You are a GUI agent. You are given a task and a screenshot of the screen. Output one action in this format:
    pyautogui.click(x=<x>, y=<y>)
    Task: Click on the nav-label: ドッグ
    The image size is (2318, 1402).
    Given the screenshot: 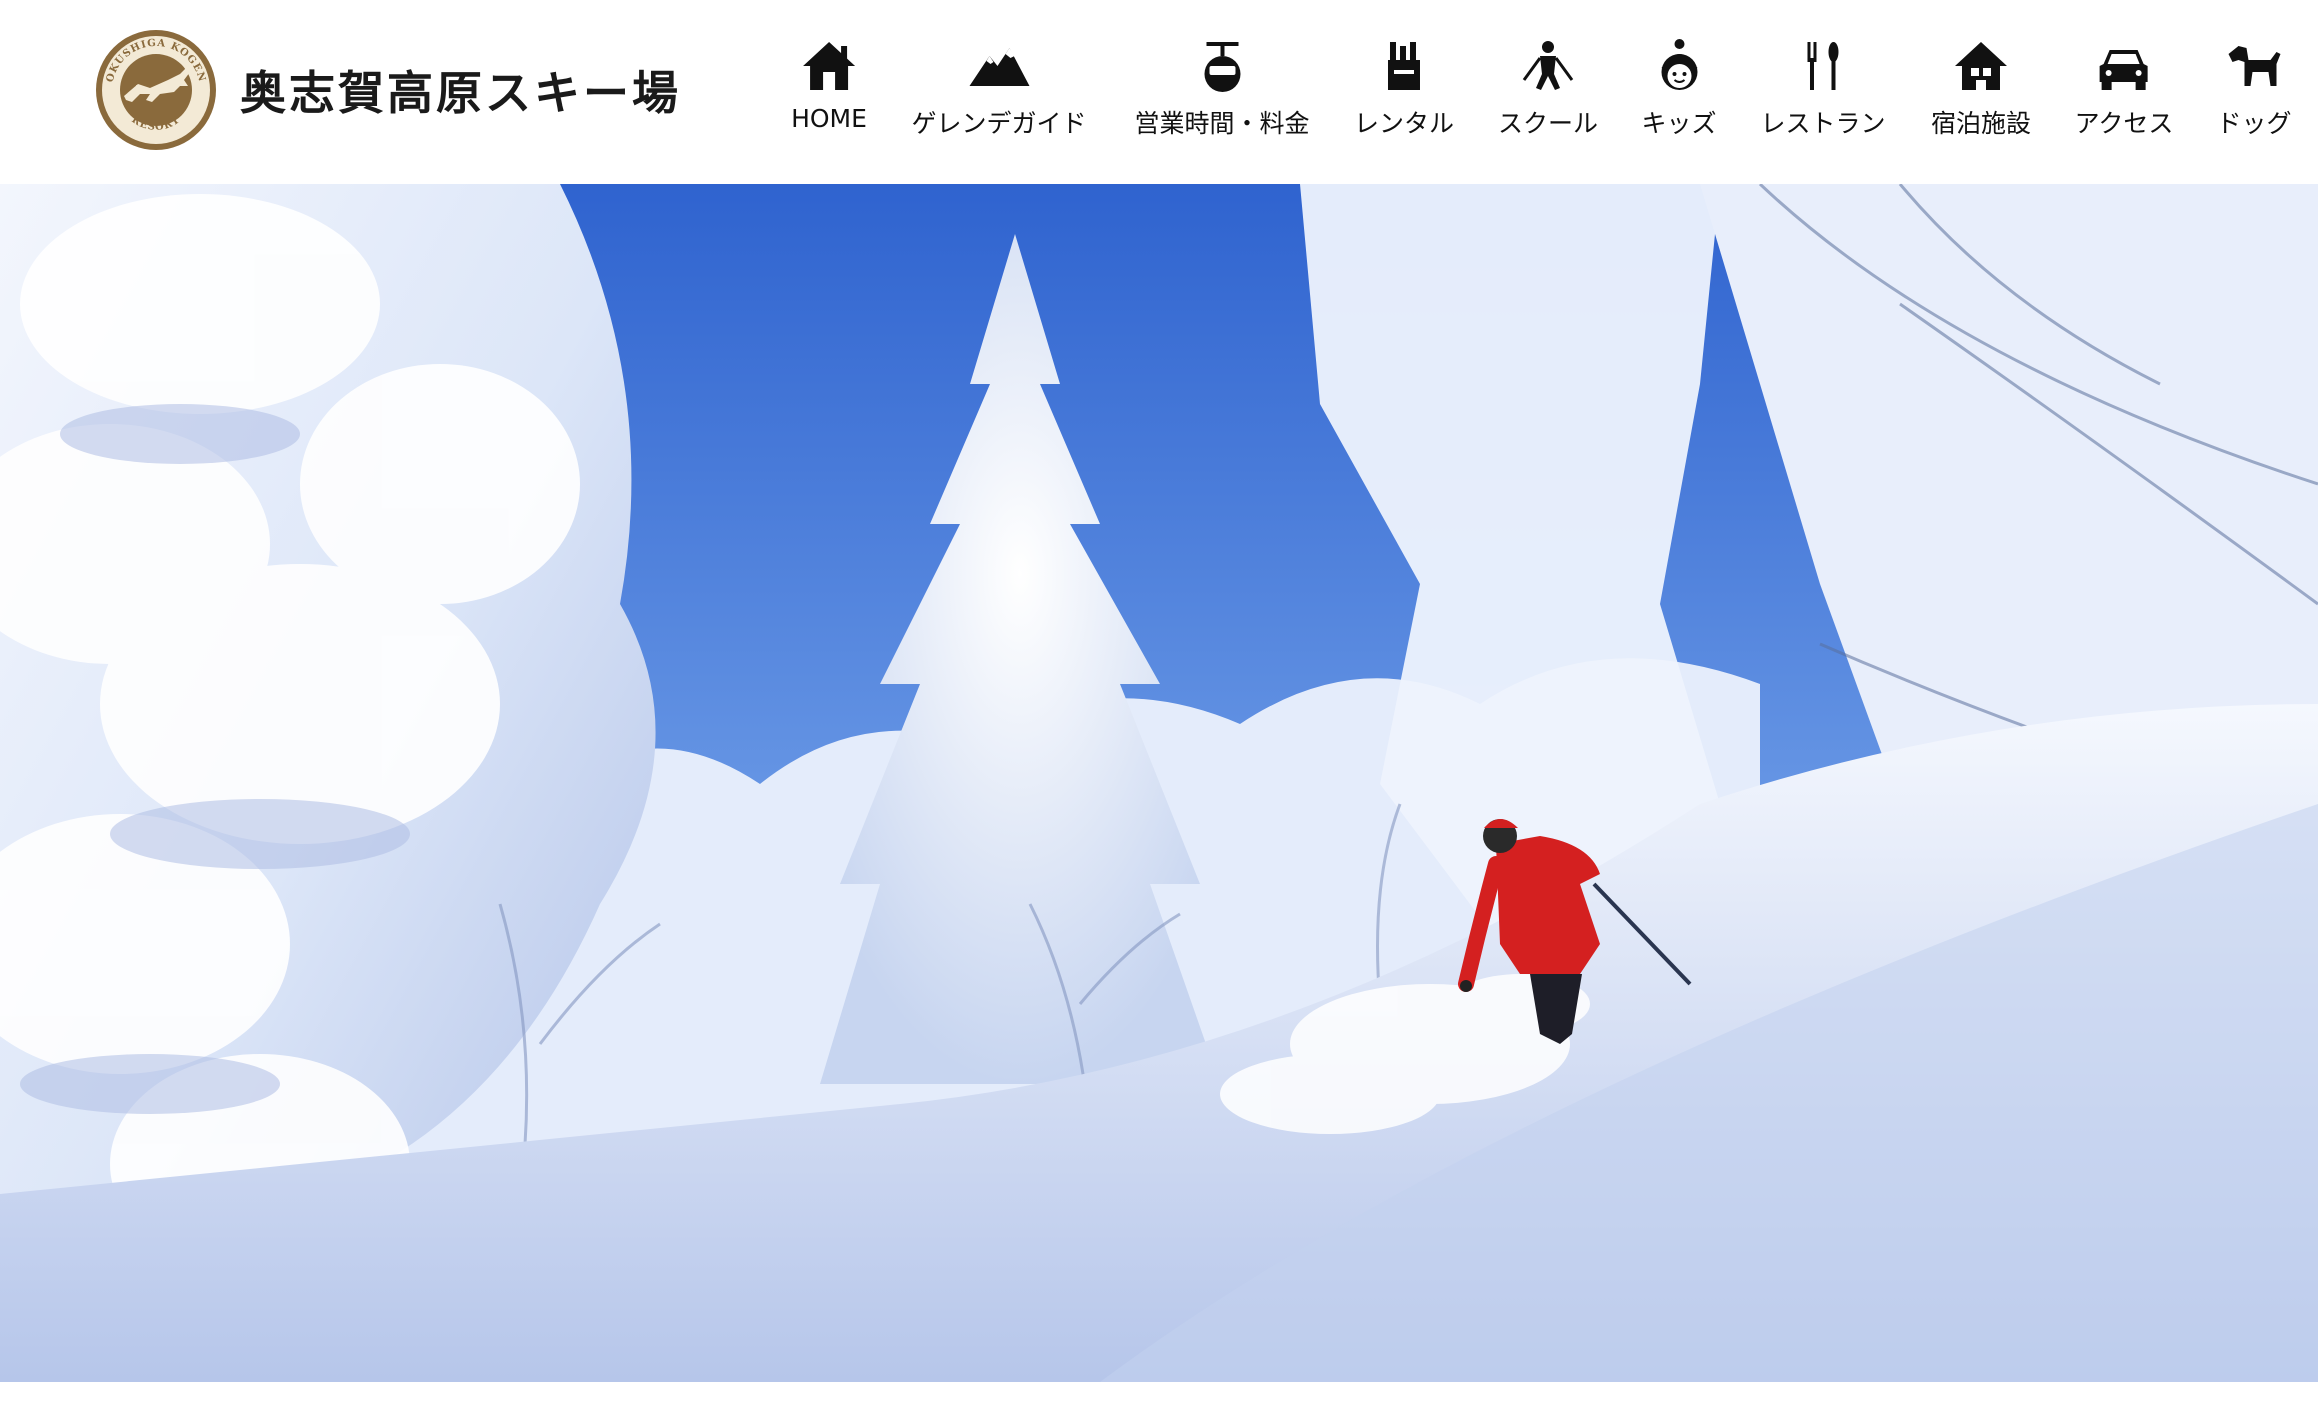 What is the action you would take?
    pyautogui.click(x=2254, y=123)
    